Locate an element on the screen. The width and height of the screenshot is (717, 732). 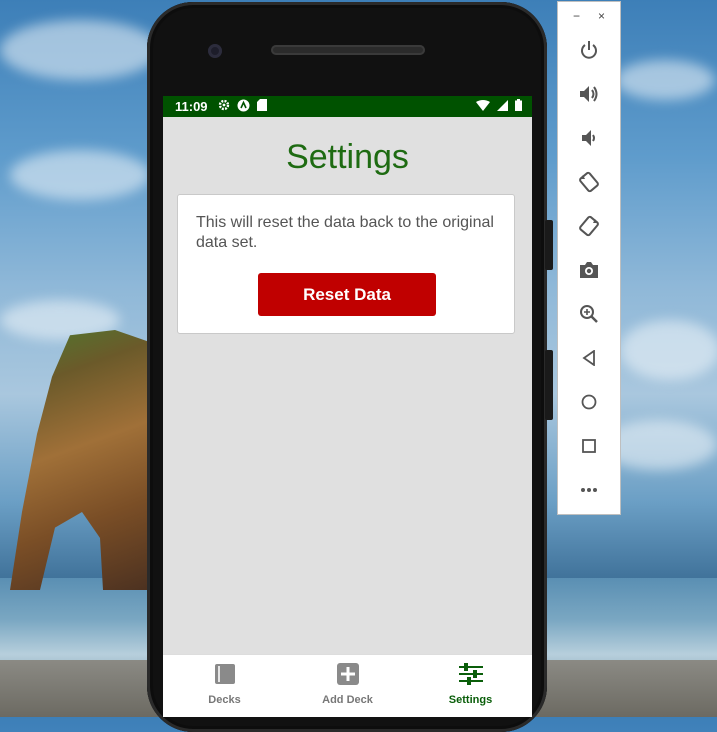
rotate-left-icon is located at coordinates (589, 182).